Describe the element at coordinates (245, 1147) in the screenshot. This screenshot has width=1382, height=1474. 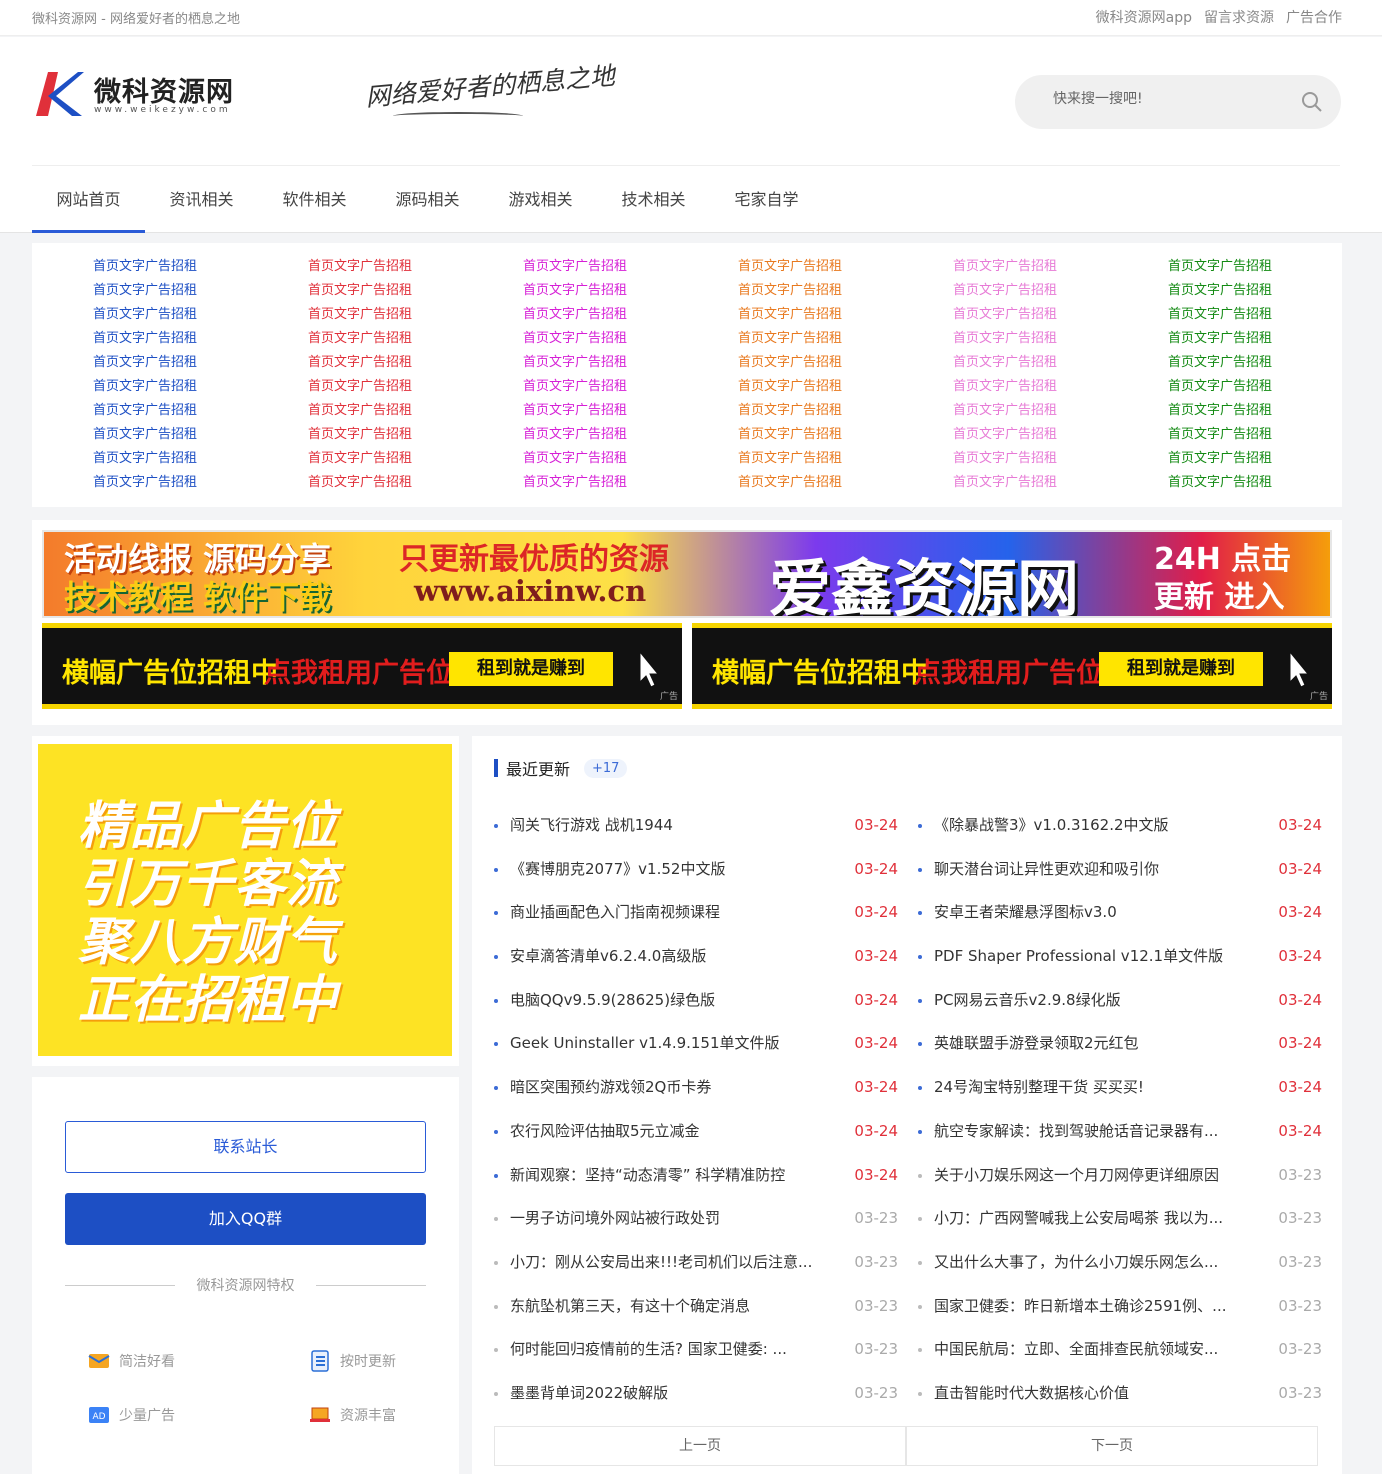
I see `contact-admin-button: 联系站长` at that location.